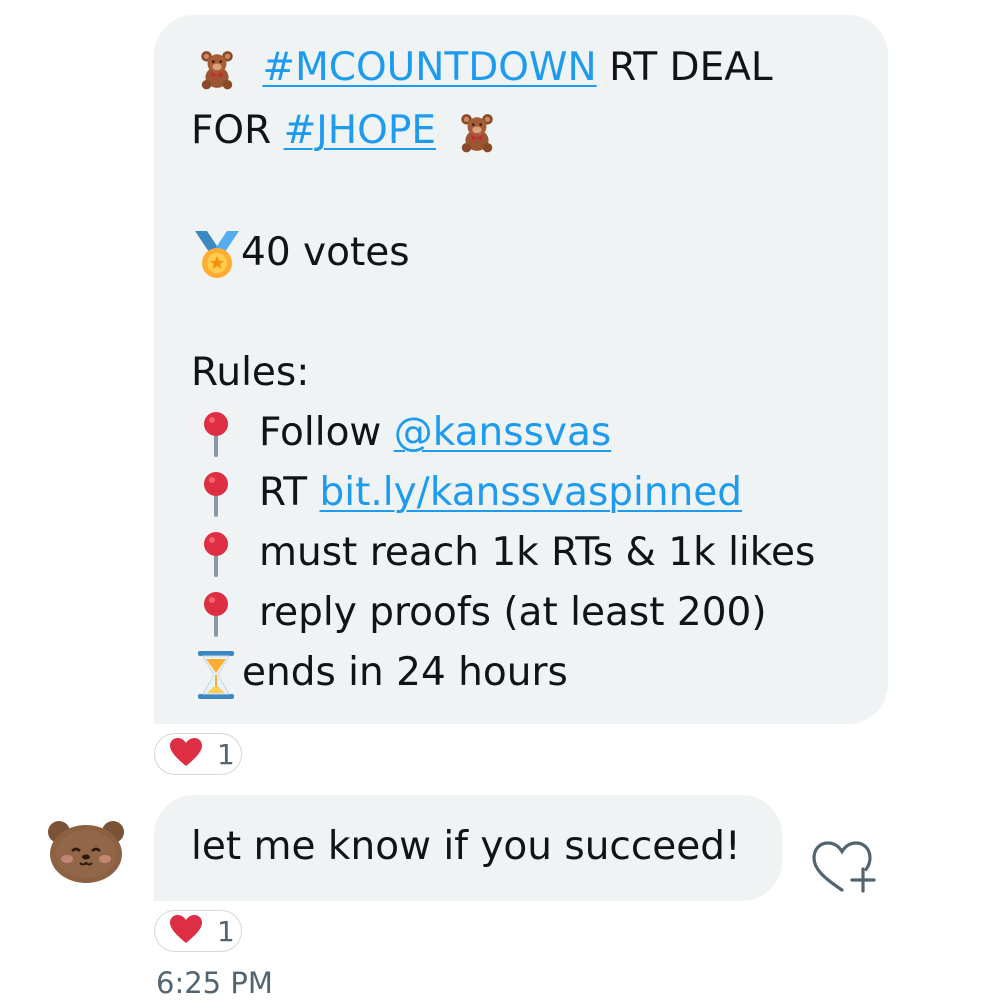 This screenshot has height=1000, width=989. What do you see at coordinates (684, 67) in the screenshot?
I see `message-text: RT DEAL` at bounding box center [684, 67].